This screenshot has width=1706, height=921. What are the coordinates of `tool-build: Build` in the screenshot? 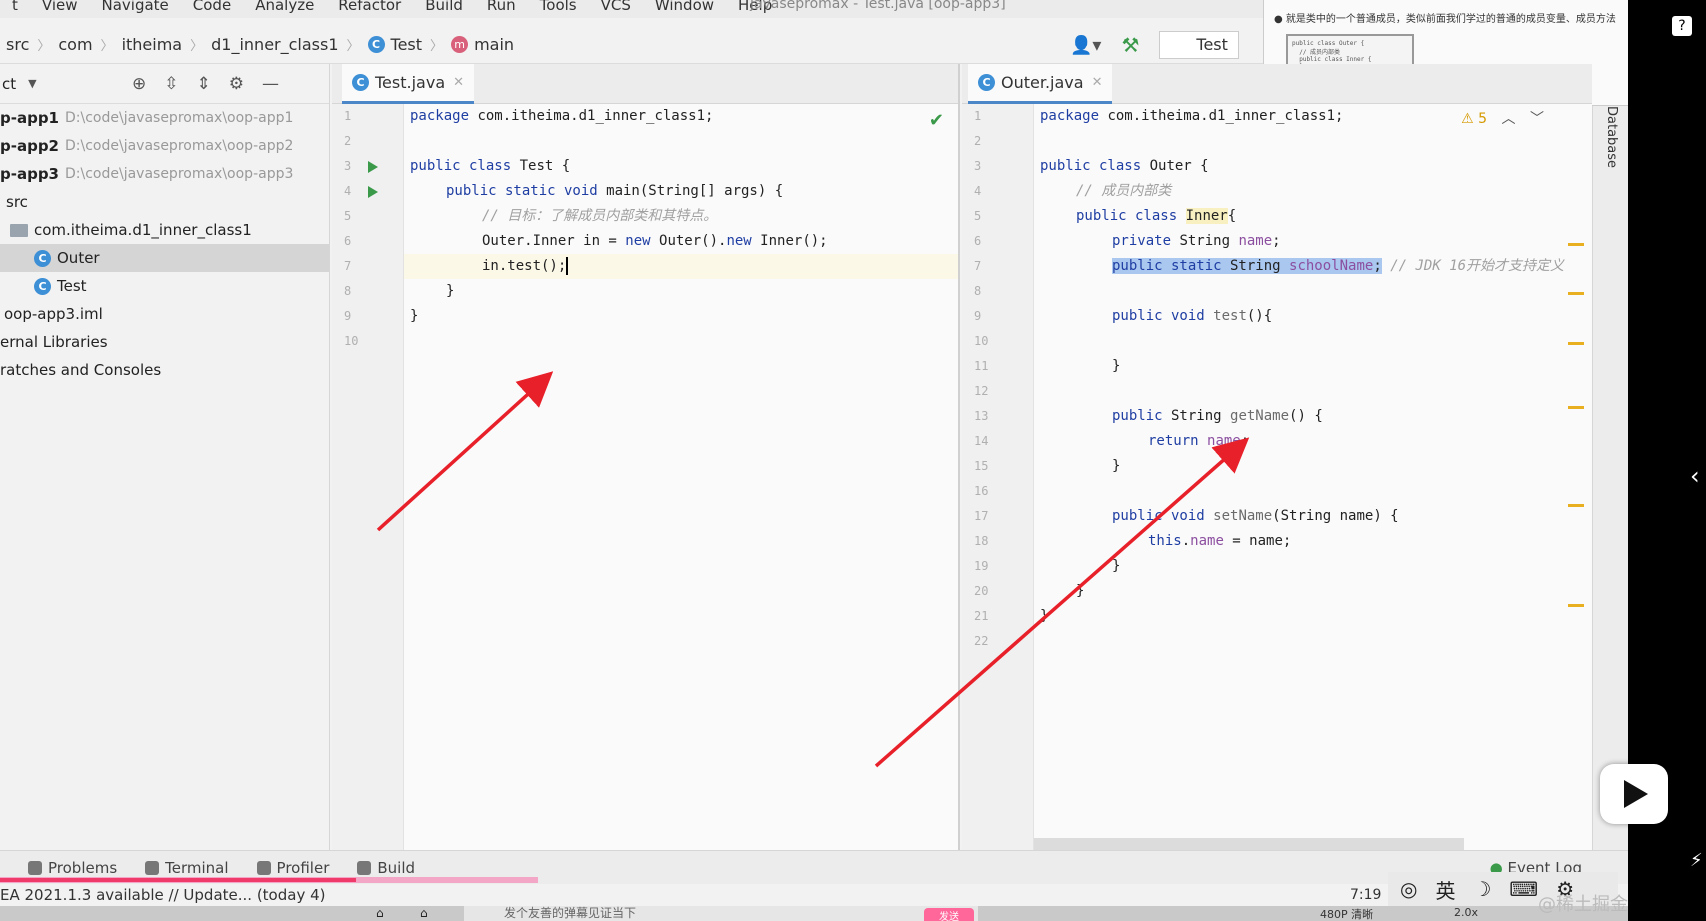 It's located at (386, 868).